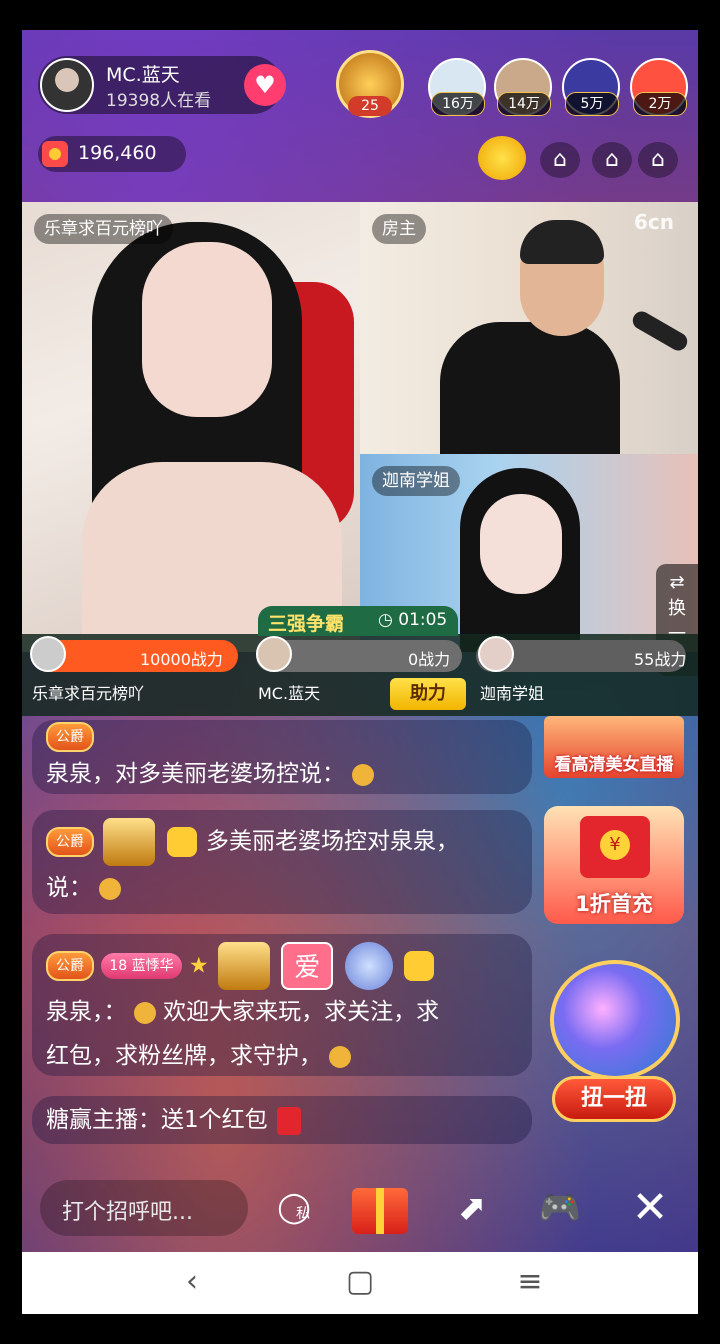  I want to click on chat-text-content: 红包，求粉丝牌，求守护，, so click(184, 1056).